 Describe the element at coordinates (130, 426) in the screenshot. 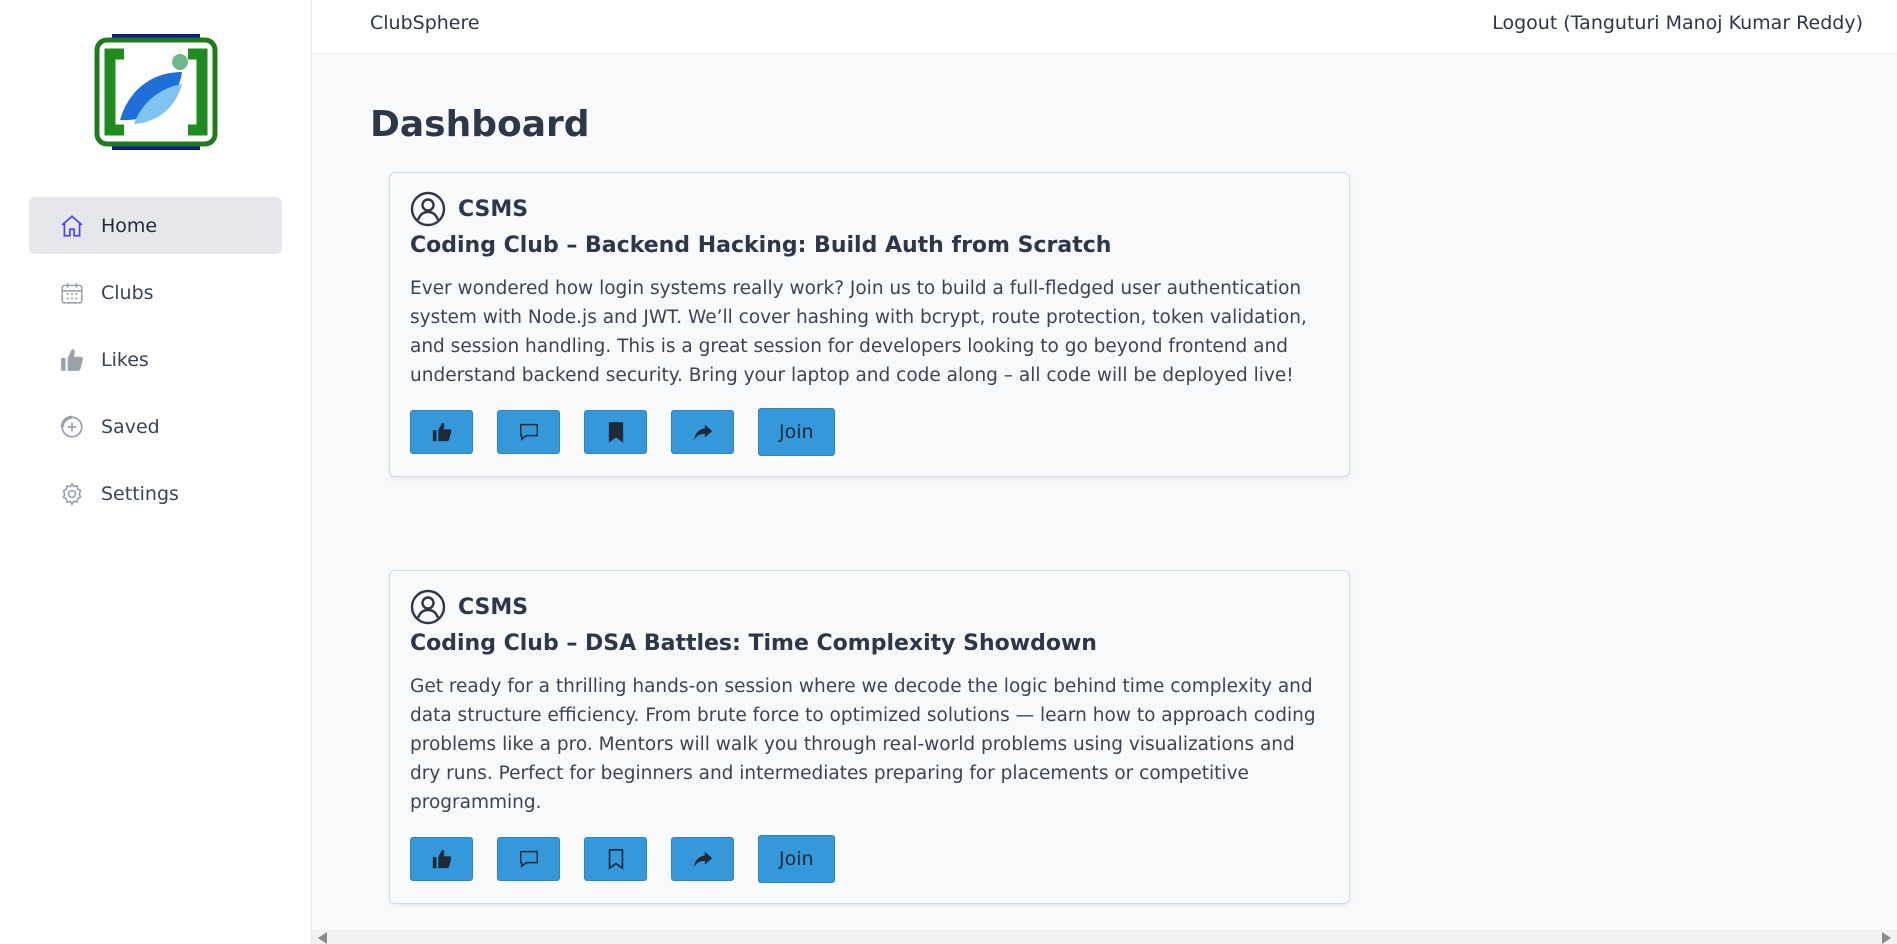

I see `sidebar-item-label: Saved` at that location.